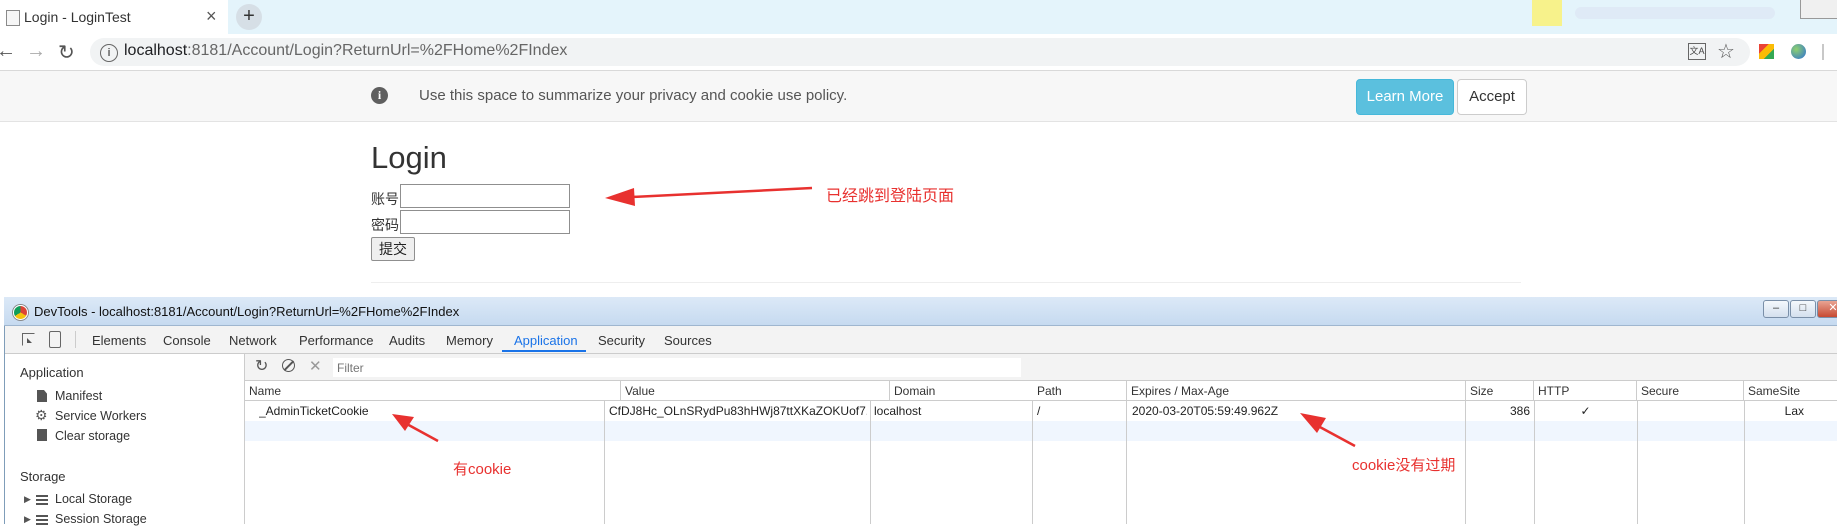  I want to click on extension-globe-icon, so click(1798, 51).